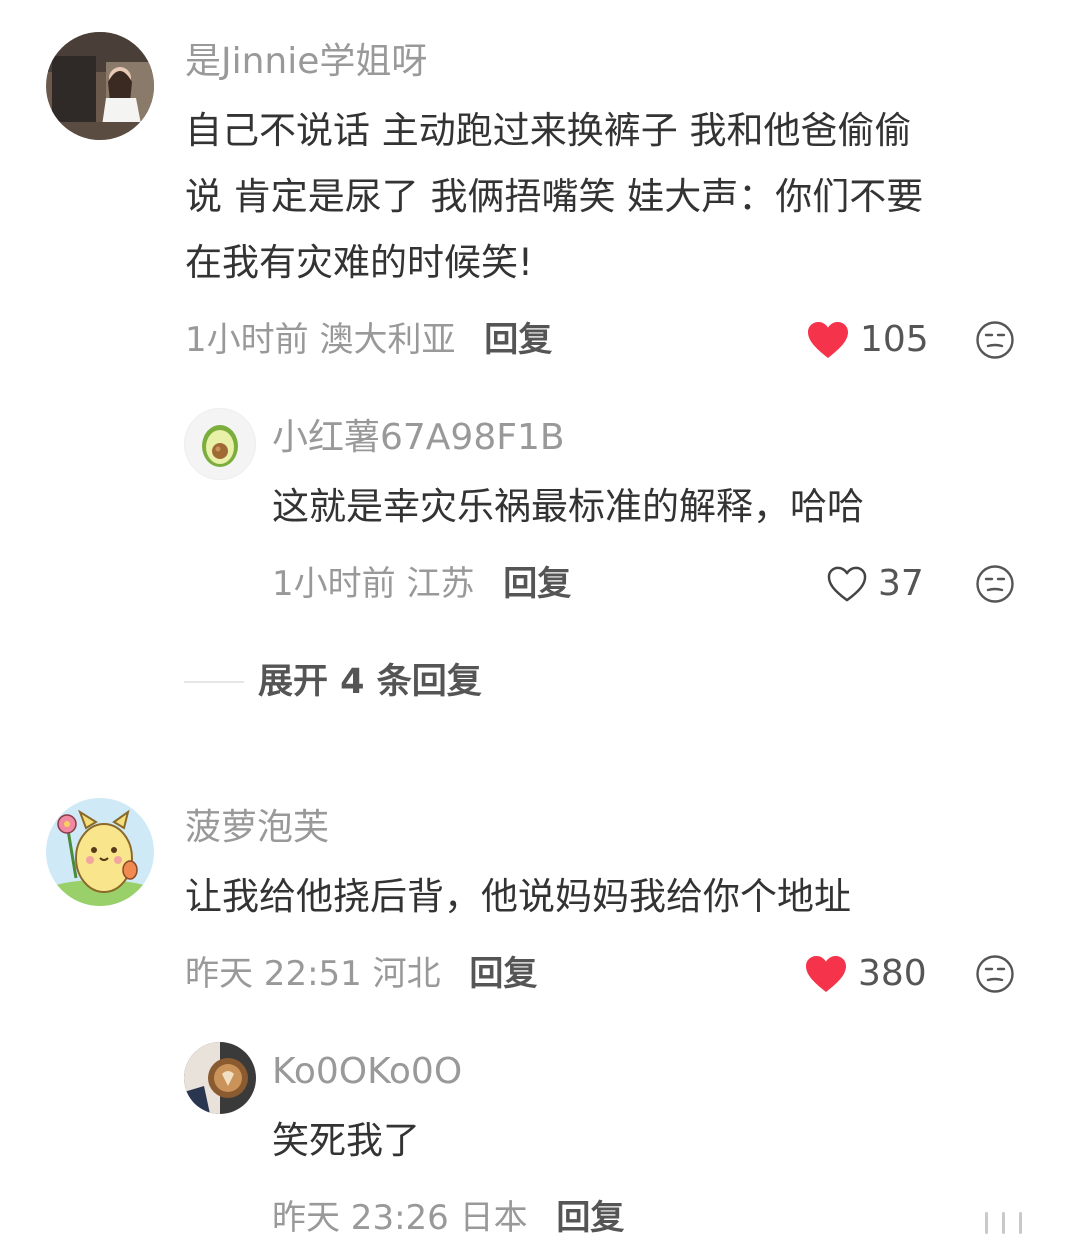 Image resolution: width=1080 pixels, height=1260 pixels. Describe the element at coordinates (418, 438) in the screenshot. I see `reply-username: 小红薯67A98F1B` at that location.